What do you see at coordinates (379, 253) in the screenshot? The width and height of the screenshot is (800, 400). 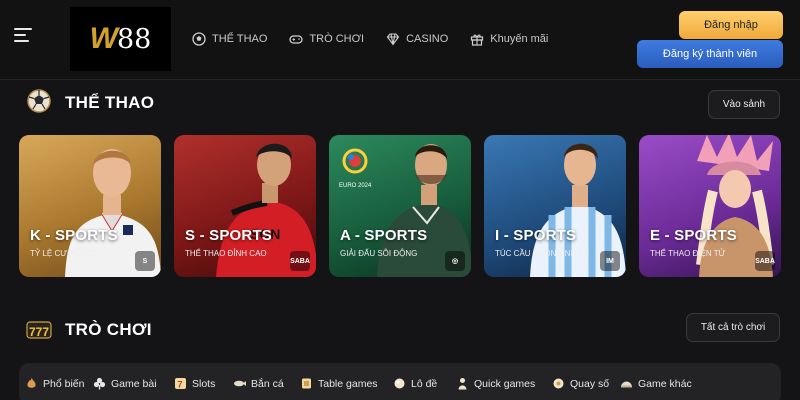 I see `card-subtitle: GIẢI ĐẤU SÔI ĐỘNG` at bounding box center [379, 253].